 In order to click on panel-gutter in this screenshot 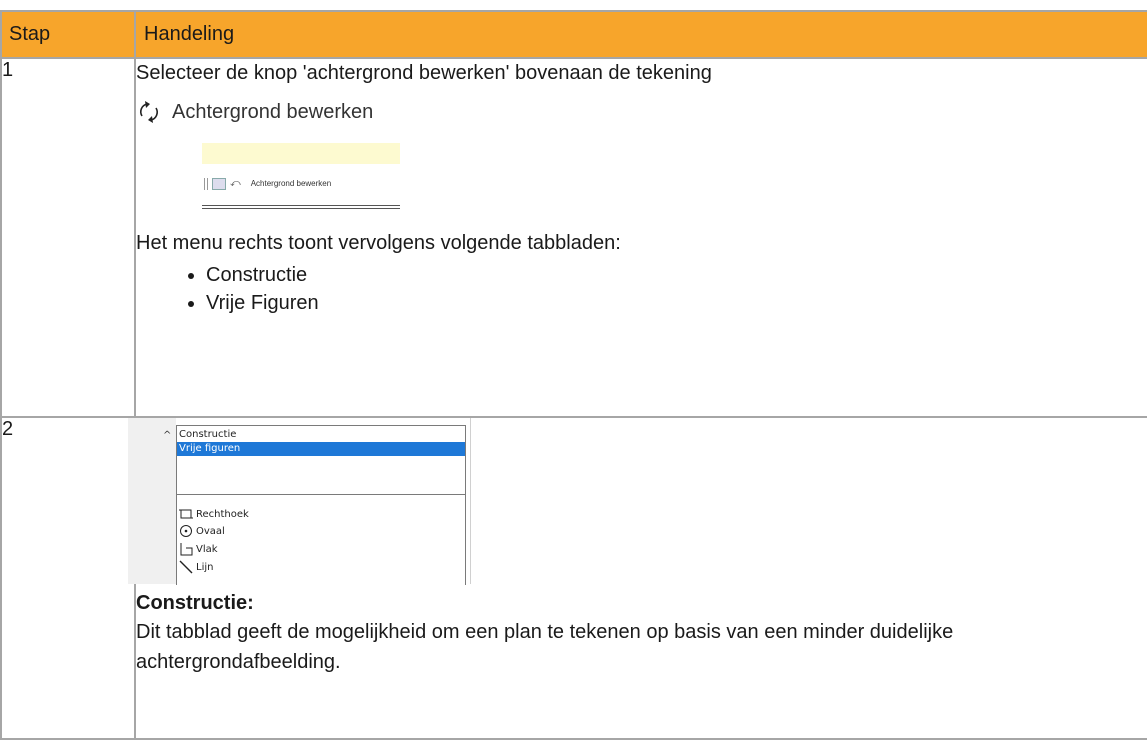, I will do `click(152, 501)`.